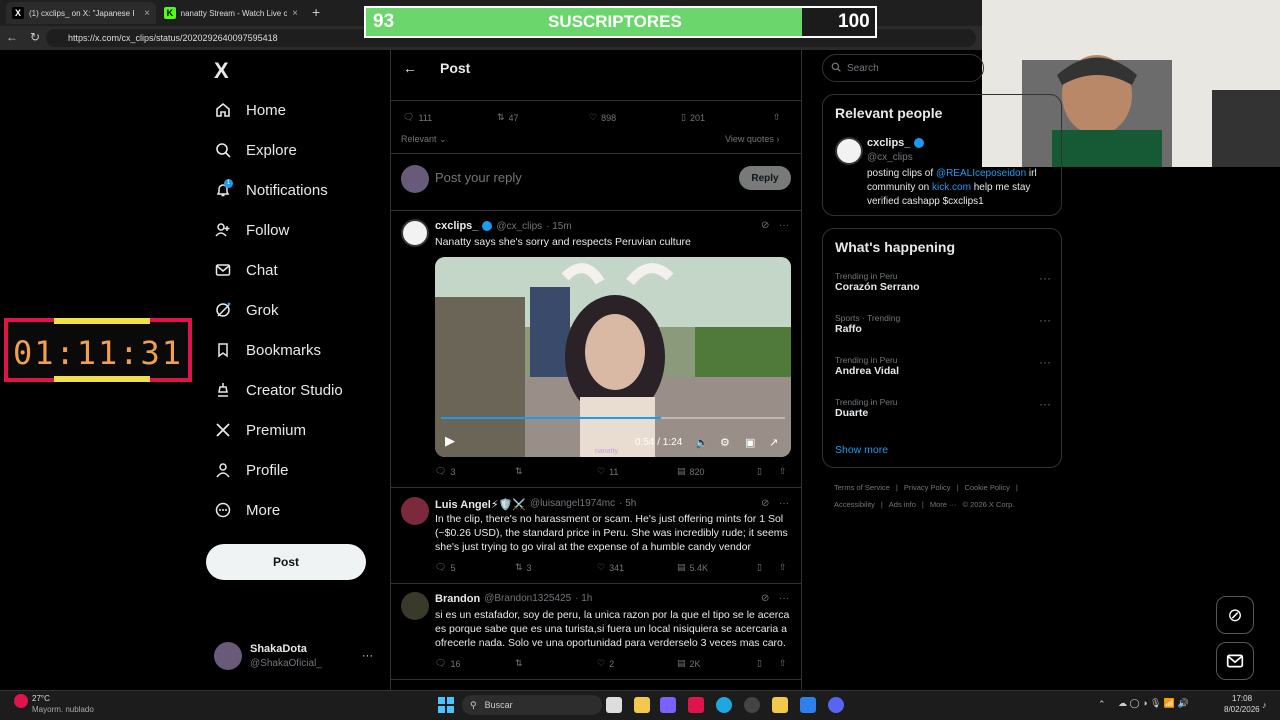  What do you see at coordinates (836, 705) in the screenshot?
I see `discord-icon` at bounding box center [836, 705].